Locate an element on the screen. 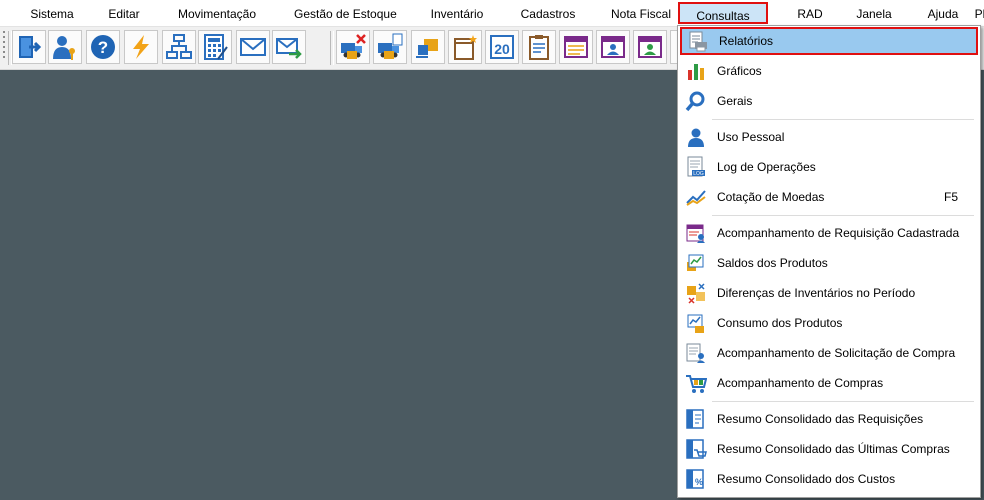  person-icon is located at coordinates (696, 137).